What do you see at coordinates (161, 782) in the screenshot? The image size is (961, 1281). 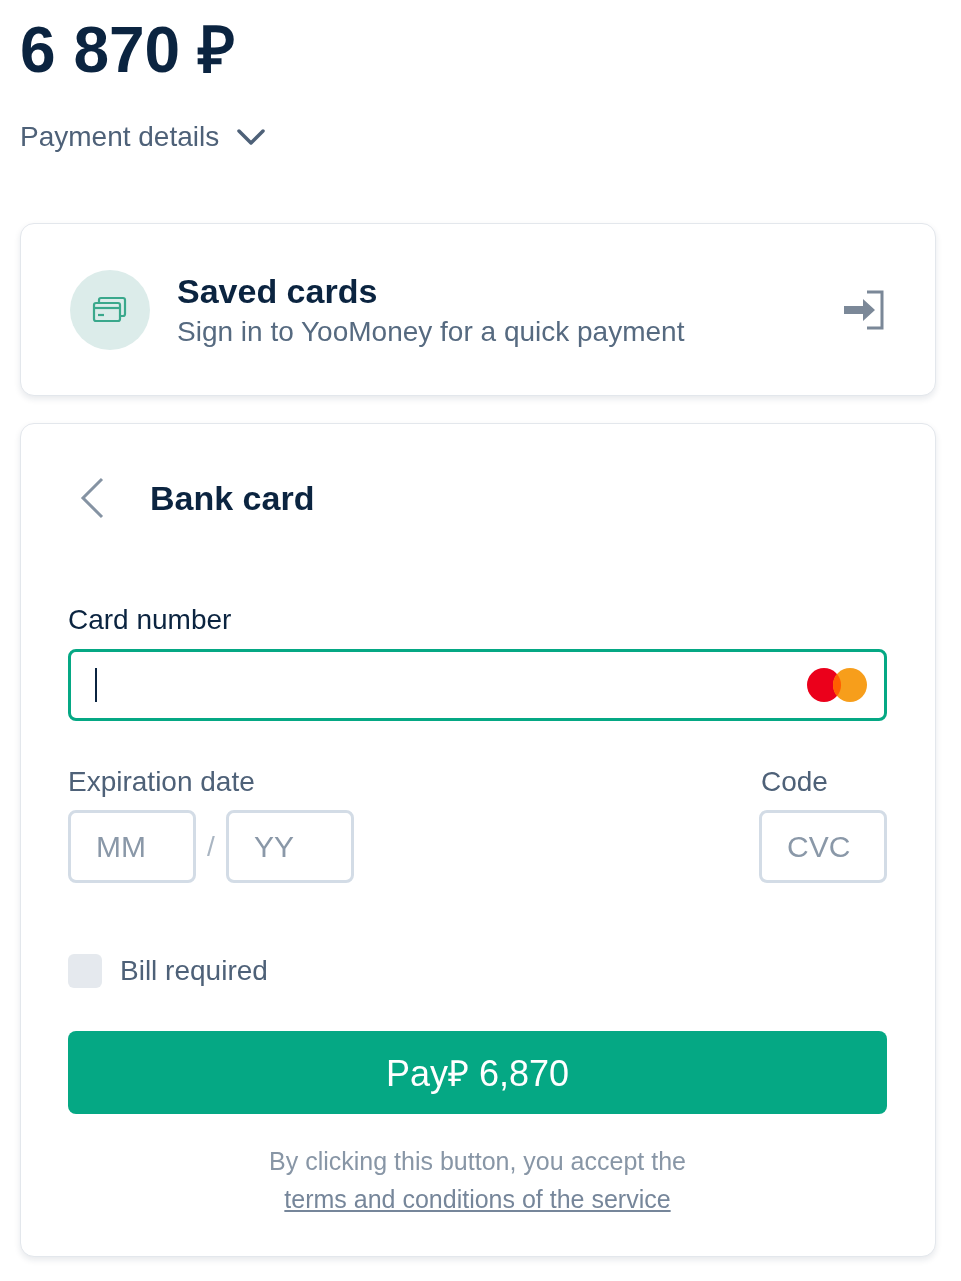 I see `expiration-date-label: Expiration date` at bounding box center [161, 782].